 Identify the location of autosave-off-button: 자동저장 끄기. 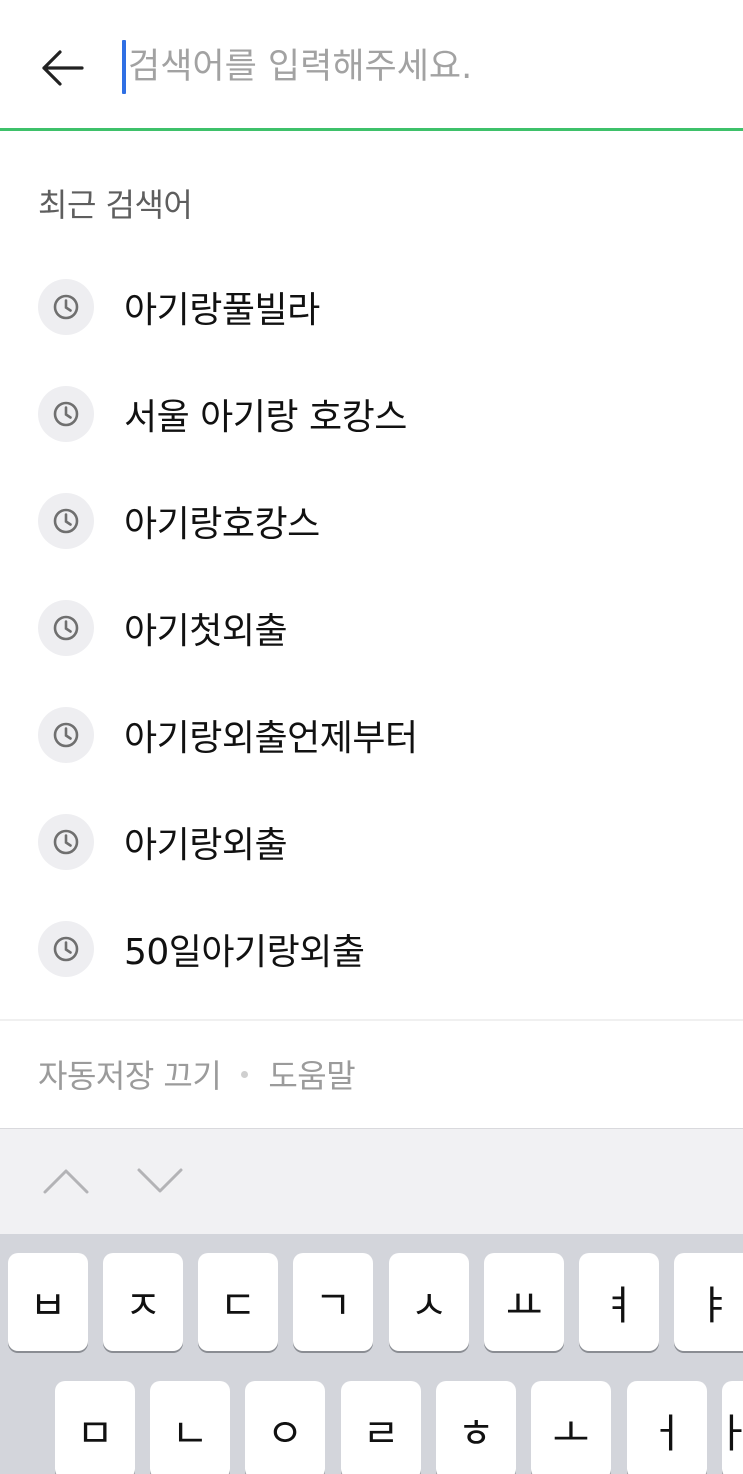
(130, 1074).